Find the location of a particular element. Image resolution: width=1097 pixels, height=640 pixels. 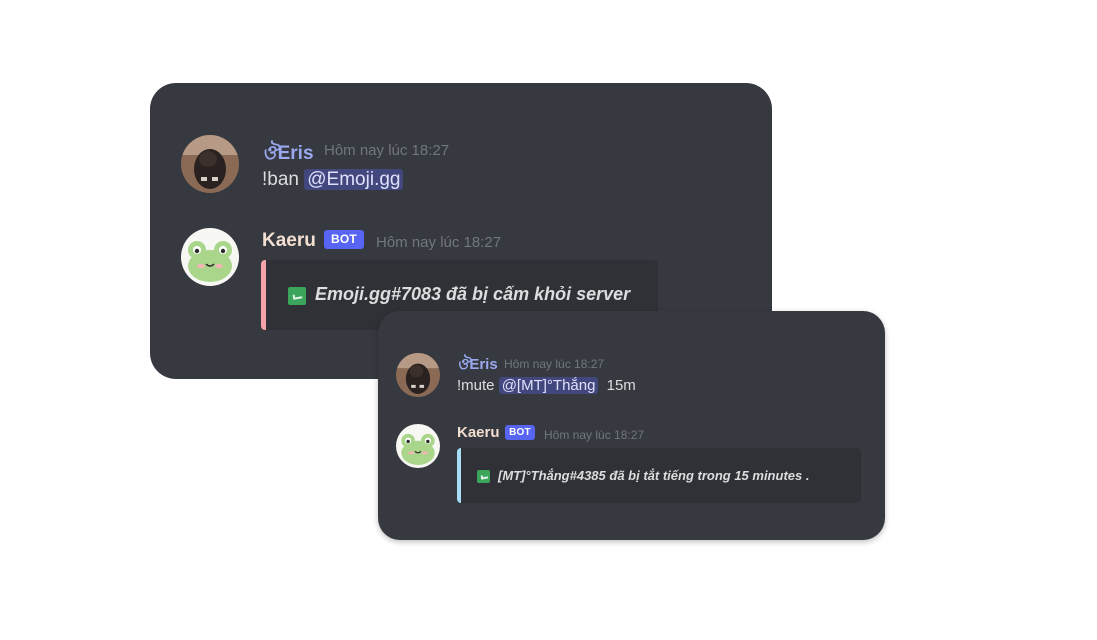

ban-command-message: !ban @Emoji.gg is located at coordinates (333, 180).